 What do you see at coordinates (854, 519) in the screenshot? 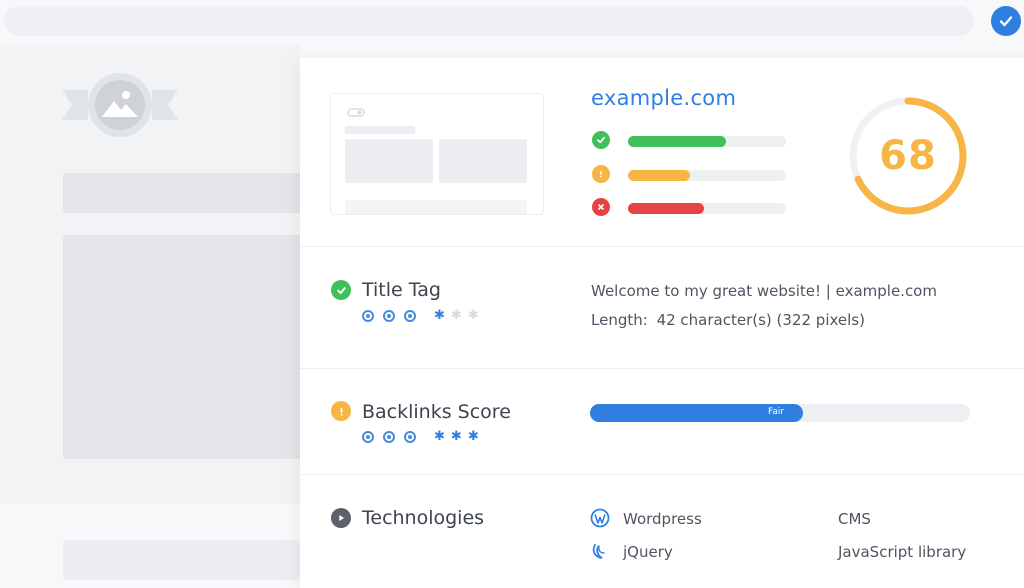
I see `tech-category: CMS` at bounding box center [854, 519].